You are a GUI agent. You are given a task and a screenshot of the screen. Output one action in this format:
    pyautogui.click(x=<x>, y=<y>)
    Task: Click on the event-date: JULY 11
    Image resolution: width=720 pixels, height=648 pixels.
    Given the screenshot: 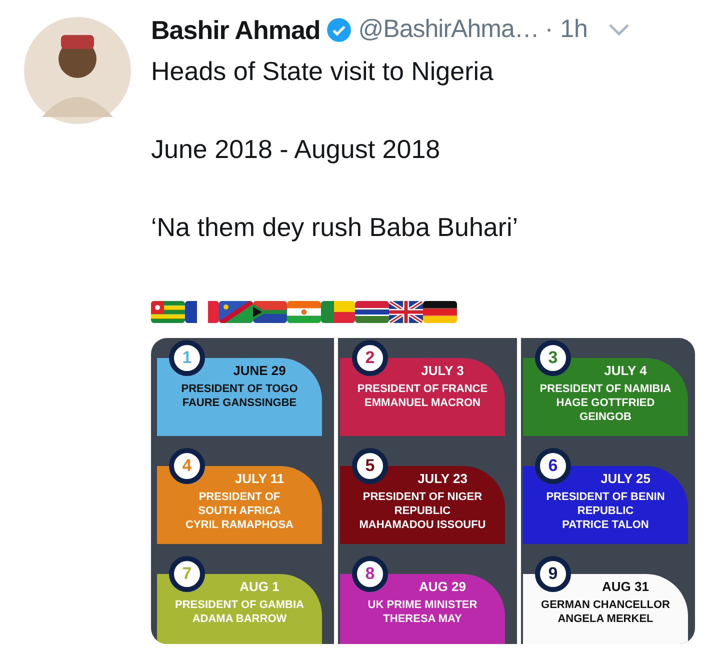 What is the action you would take?
    pyautogui.click(x=259, y=479)
    